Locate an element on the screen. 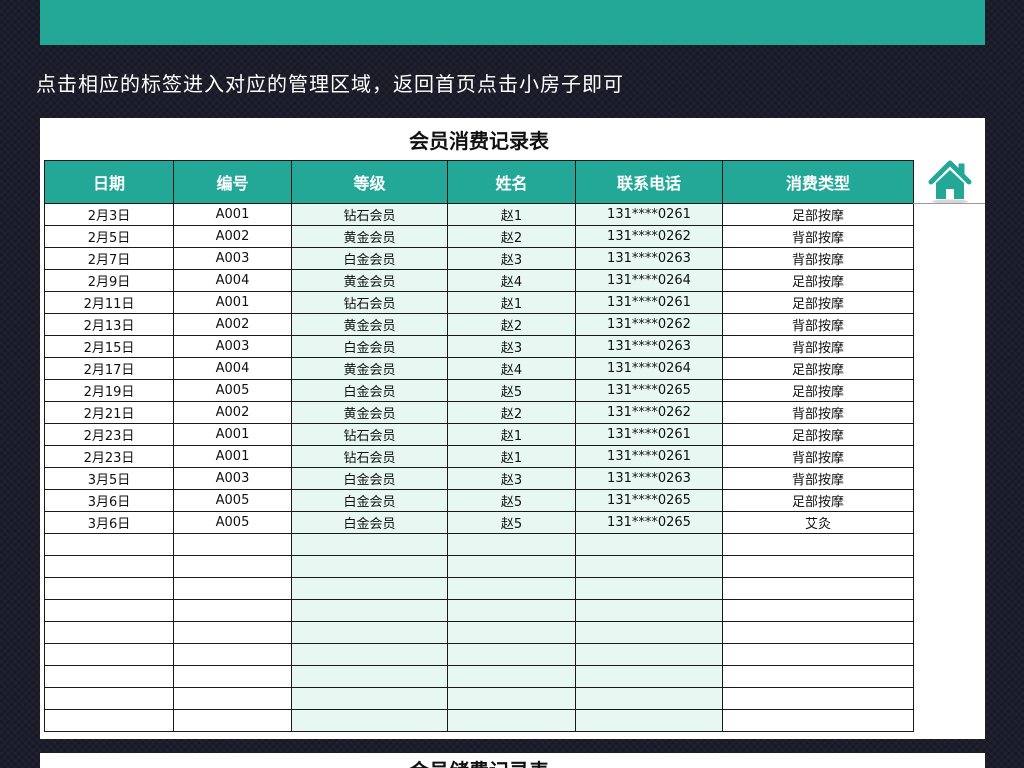 This screenshot has width=1024, height=768. cell-date: 2月17日 is located at coordinates (109, 368).